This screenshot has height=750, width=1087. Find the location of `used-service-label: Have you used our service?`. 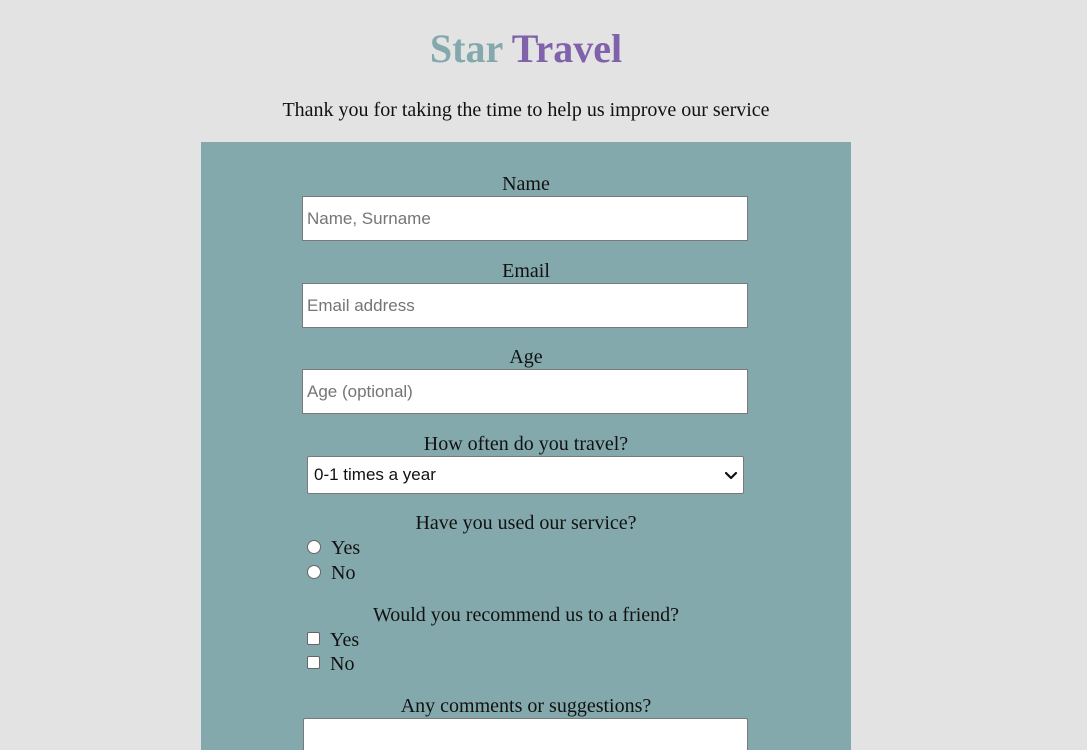

used-service-label: Have you used our service? is located at coordinates (526, 523).